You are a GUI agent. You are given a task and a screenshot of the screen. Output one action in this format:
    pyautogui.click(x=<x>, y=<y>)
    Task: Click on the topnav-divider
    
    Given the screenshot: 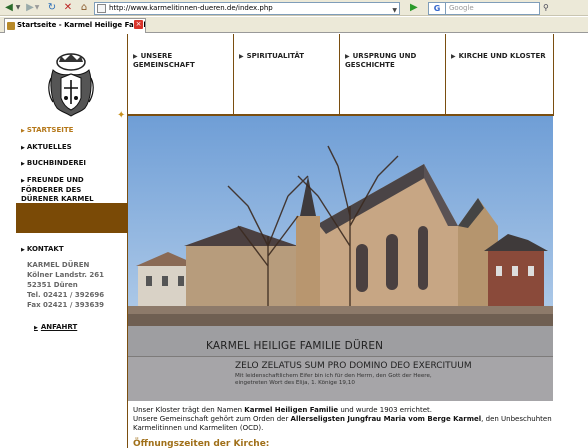 What is the action you would take?
    pyautogui.click(x=553, y=75)
    